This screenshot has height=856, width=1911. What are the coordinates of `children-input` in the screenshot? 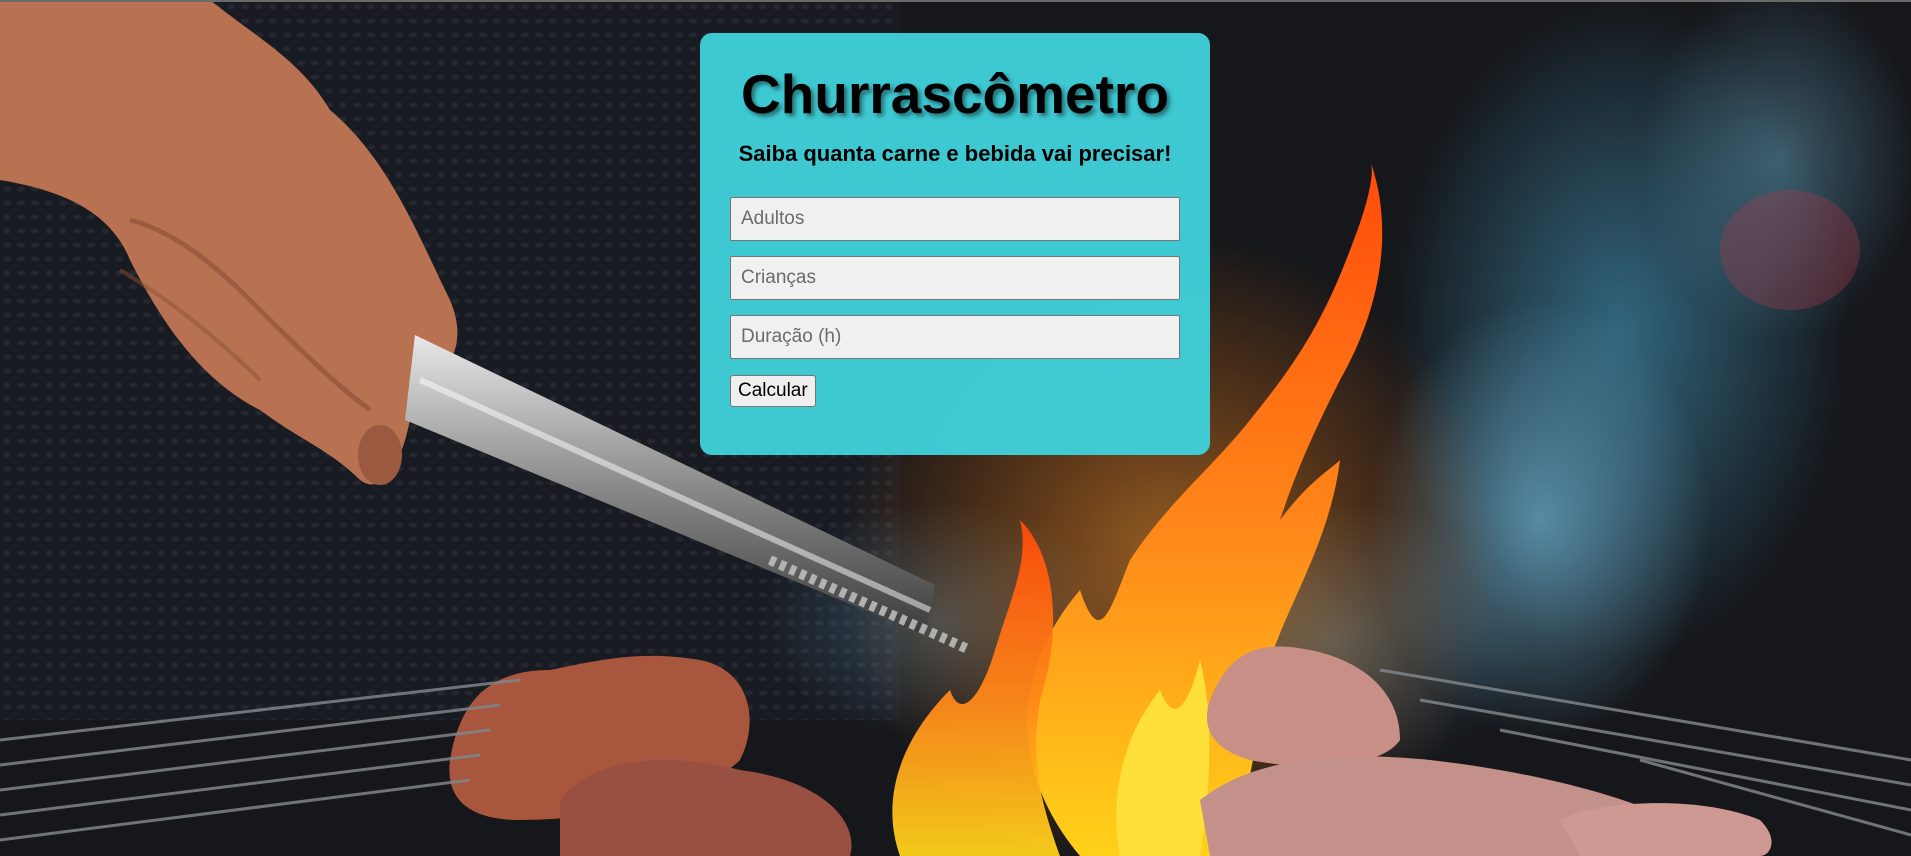 It's located at (955, 278).